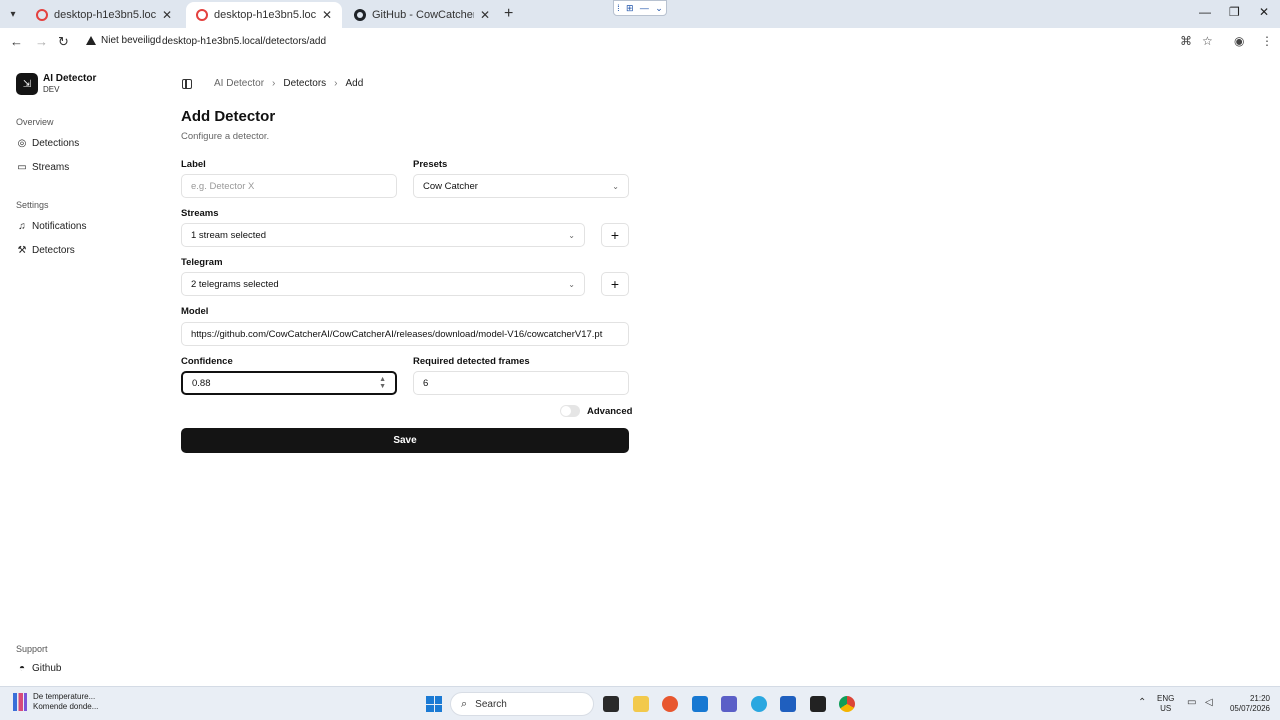 The width and height of the screenshot is (1280, 720). I want to click on firefox-icon, so click(670, 704).